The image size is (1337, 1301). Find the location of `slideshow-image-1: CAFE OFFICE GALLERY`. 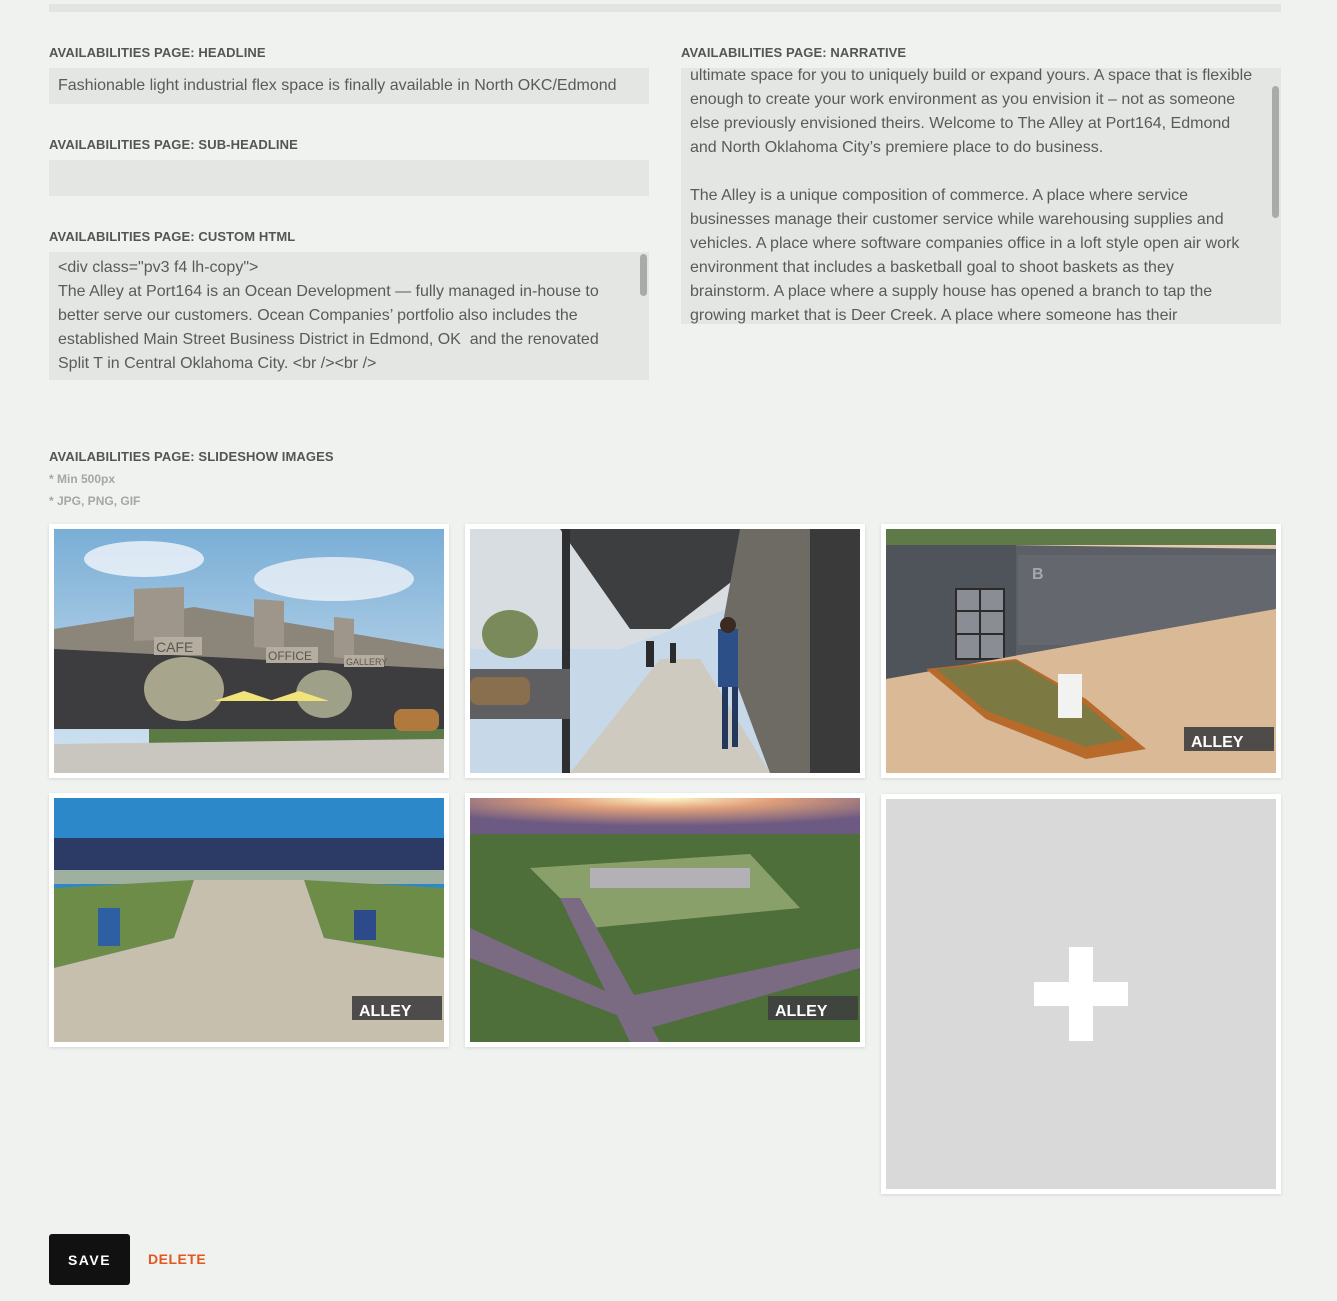

slideshow-image-1: CAFE OFFICE GALLERY is located at coordinates (249, 651).